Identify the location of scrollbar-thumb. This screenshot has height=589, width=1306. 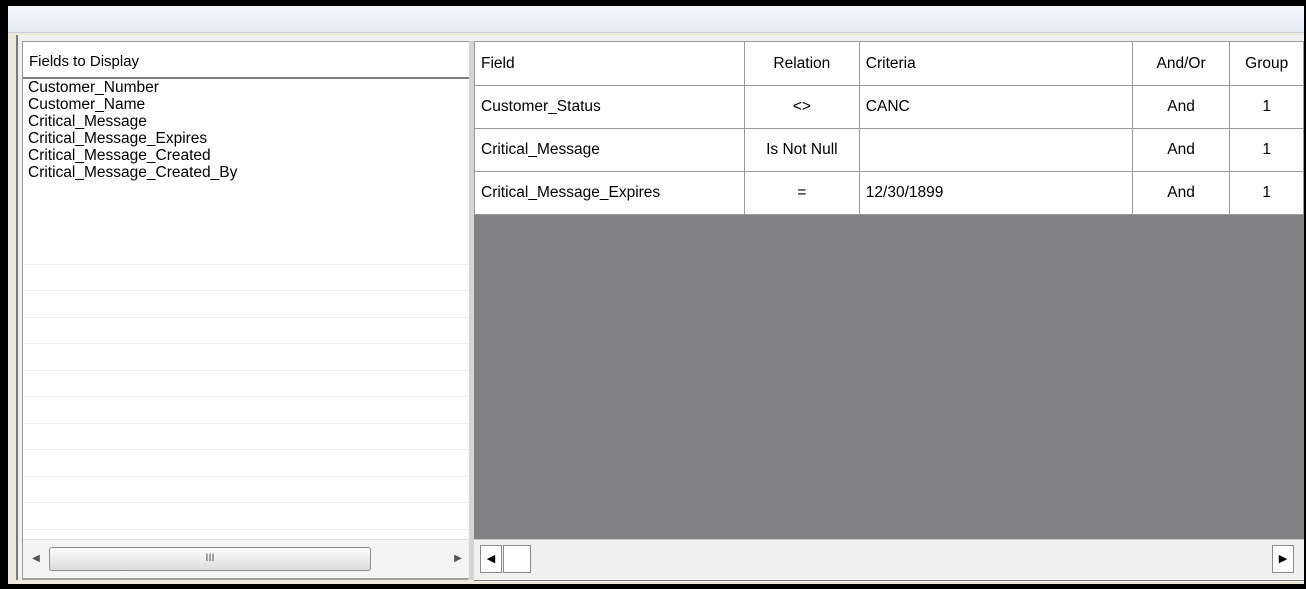
(517, 559).